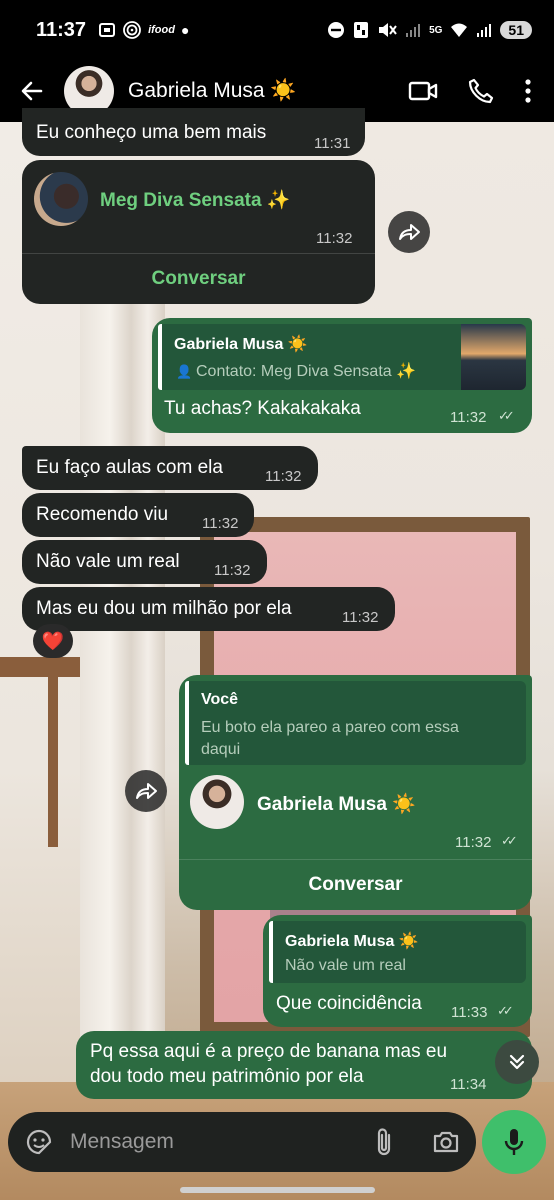 This screenshot has height=1200, width=554. I want to click on double-chevron-down-icon, so click(517, 1062).